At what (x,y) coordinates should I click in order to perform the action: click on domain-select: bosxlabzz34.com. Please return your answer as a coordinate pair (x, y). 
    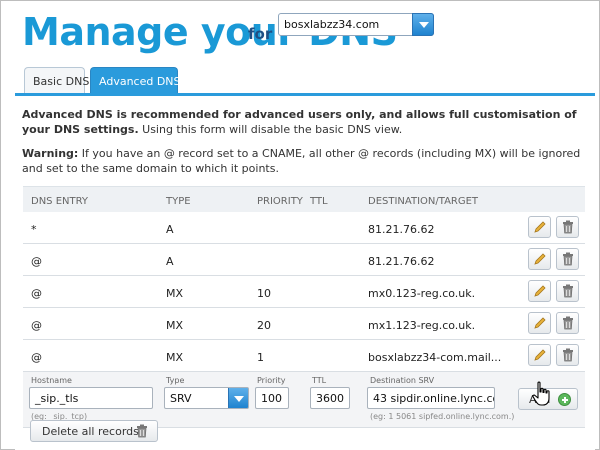
    Looking at the image, I should click on (356, 24).